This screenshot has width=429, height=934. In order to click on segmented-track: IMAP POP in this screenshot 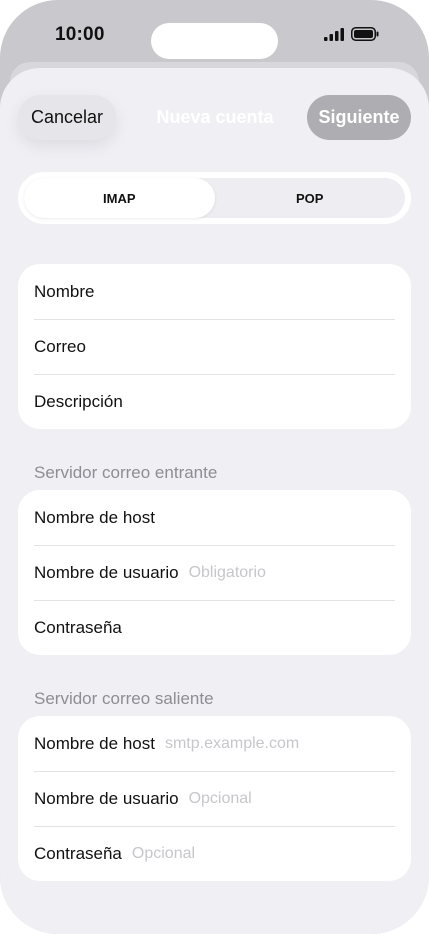, I will do `click(214, 198)`.